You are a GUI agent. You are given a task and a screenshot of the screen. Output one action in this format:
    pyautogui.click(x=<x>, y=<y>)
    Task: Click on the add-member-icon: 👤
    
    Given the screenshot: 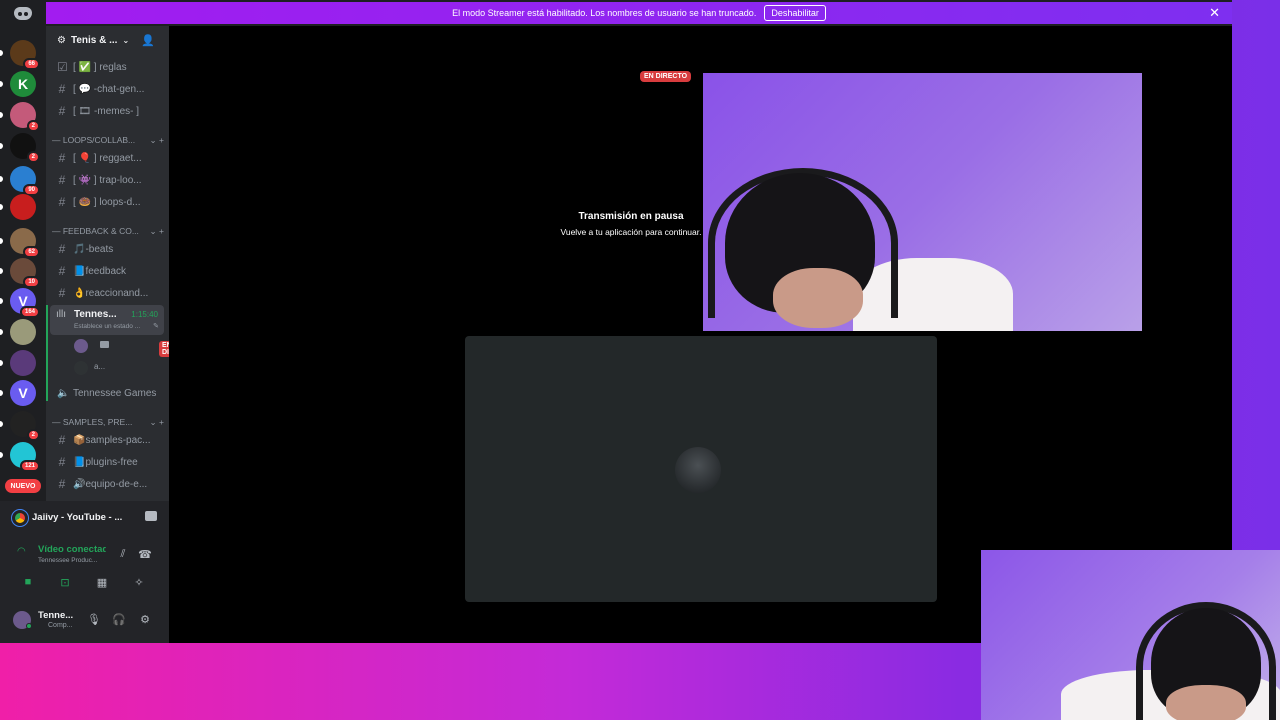 What is the action you would take?
    pyautogui.click(x=148, y=40)
    